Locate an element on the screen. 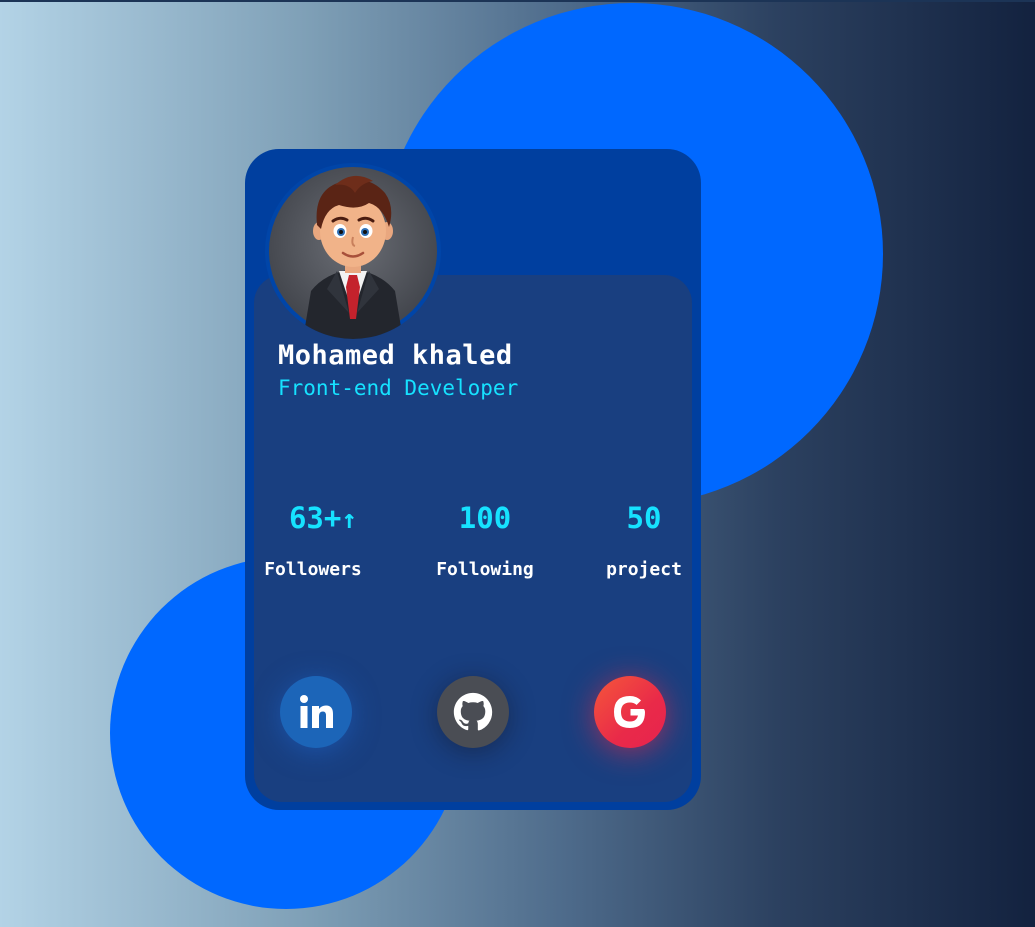  stat-following-label: Following is located at coordinates (485, 569).